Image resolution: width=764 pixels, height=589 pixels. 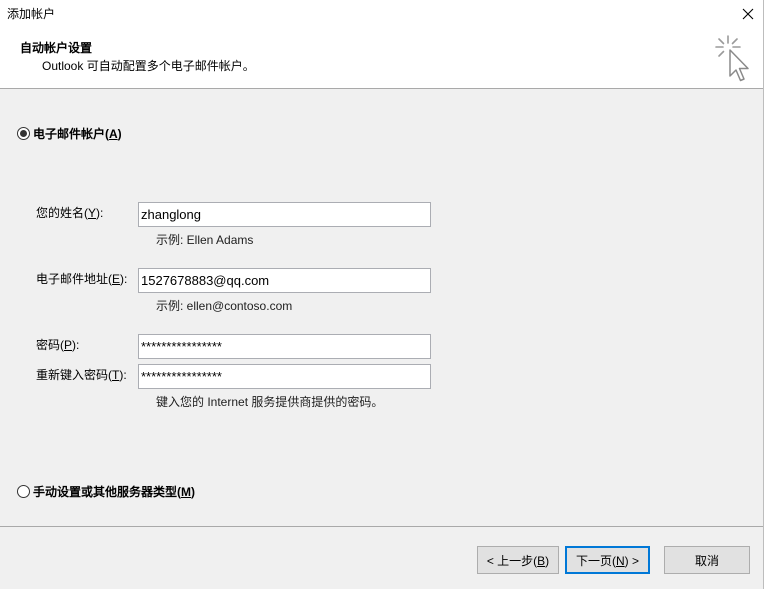 I want to click on wizard-header: 自动帐户设置 Outlook 可自动配置多个电子邮件帐户。, so click(x=381, y=58).